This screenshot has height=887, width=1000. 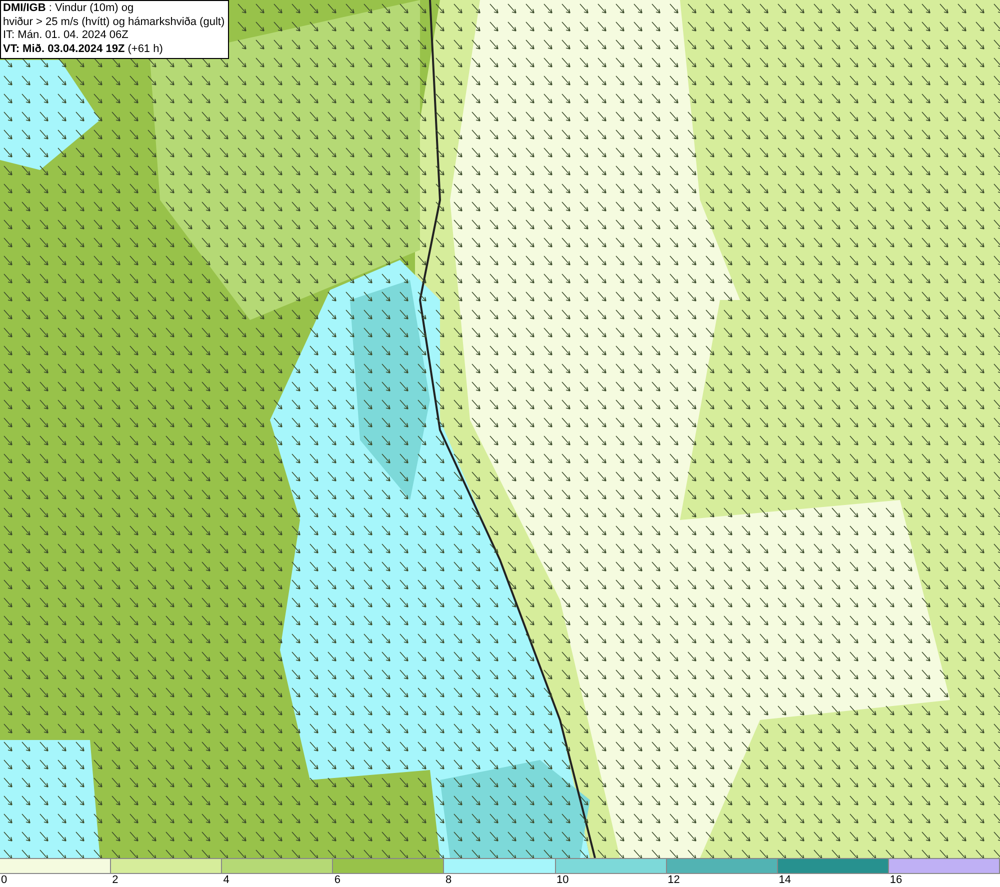 What do you see at coordinates (896, 880) in the screenshot?
I see `legend-label: 16` at bounding box center [896, 880].